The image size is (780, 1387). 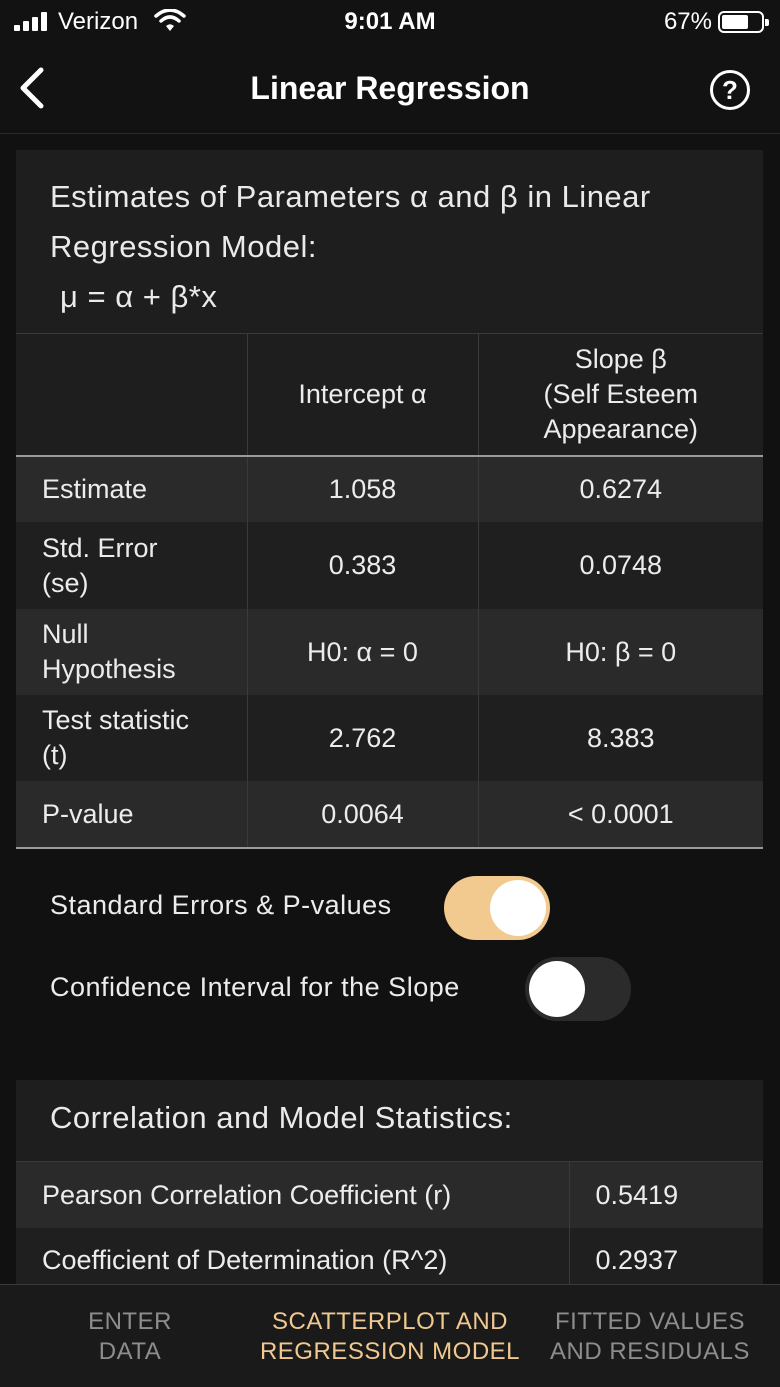 I want to click on row-label: Null Hypothesis, so click(x=132, y=652).